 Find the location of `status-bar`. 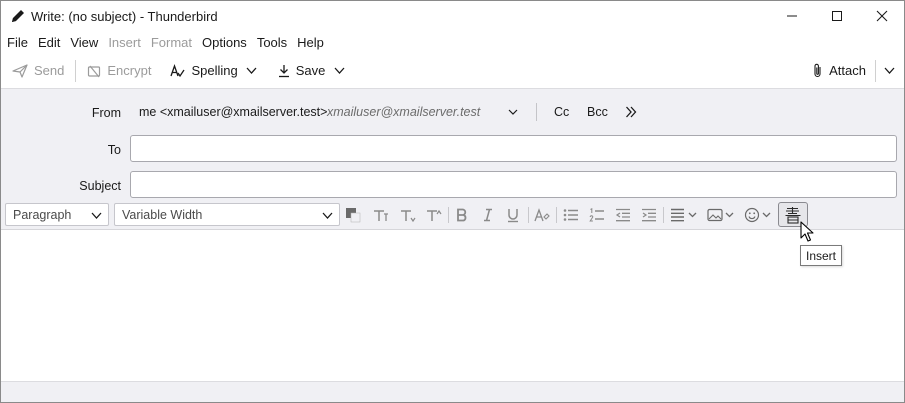

status-bar is located at coordinates (452, 391).